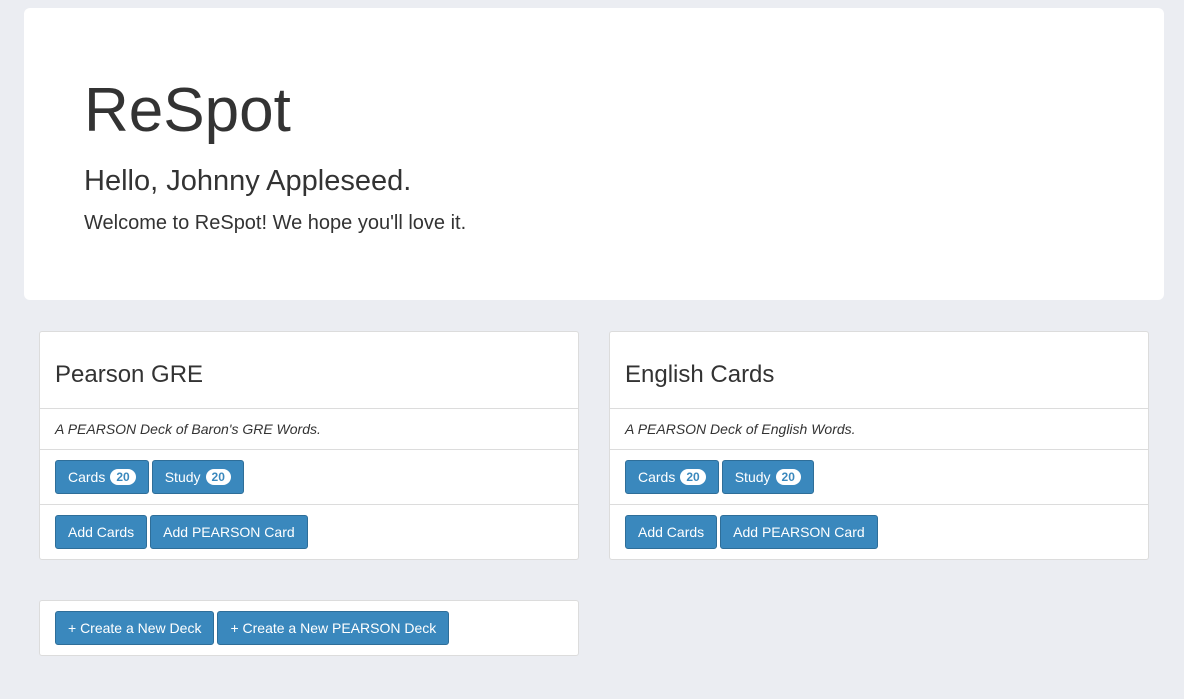 The width and height of the screenshot is (1184, 699). Describe the element at coordinates (188, 429) in the screenshot. I see `deck-description: A PEARSON Deck of Baron's GRE Words.` at that location.